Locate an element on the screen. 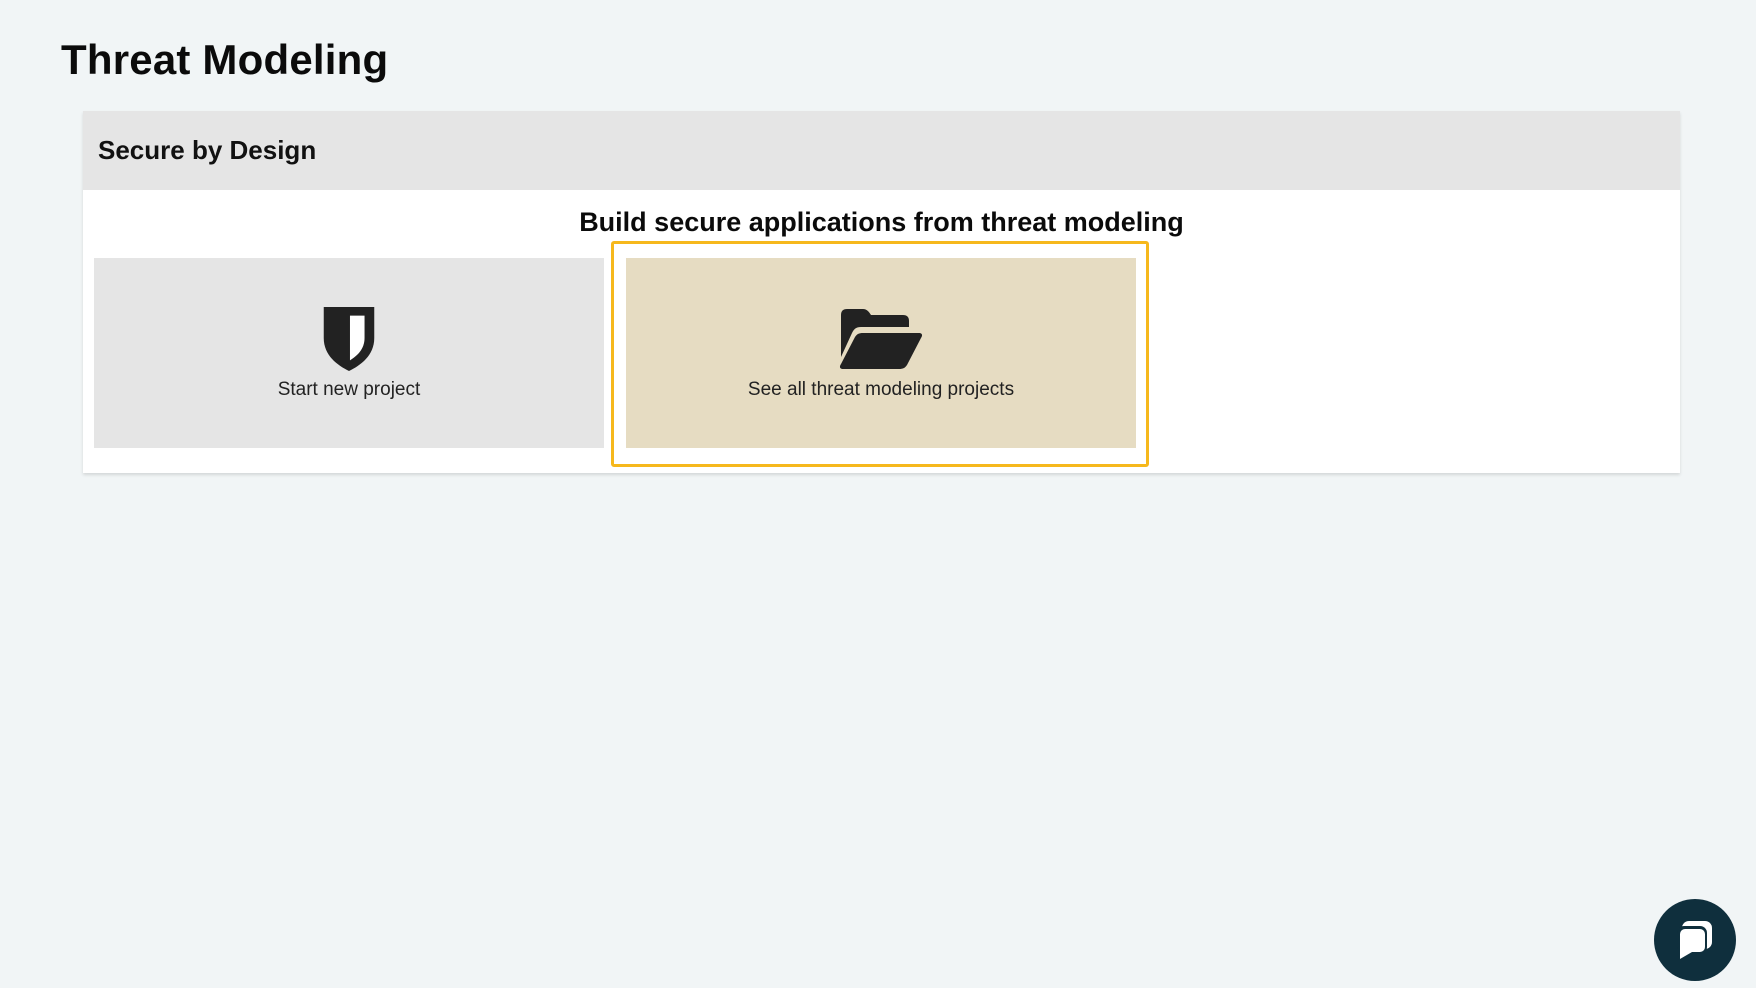 The height and width of the screenshot is (988, 1756). see-all-projects-label: See all threat modeling projects is located at coordinates (881, 389).